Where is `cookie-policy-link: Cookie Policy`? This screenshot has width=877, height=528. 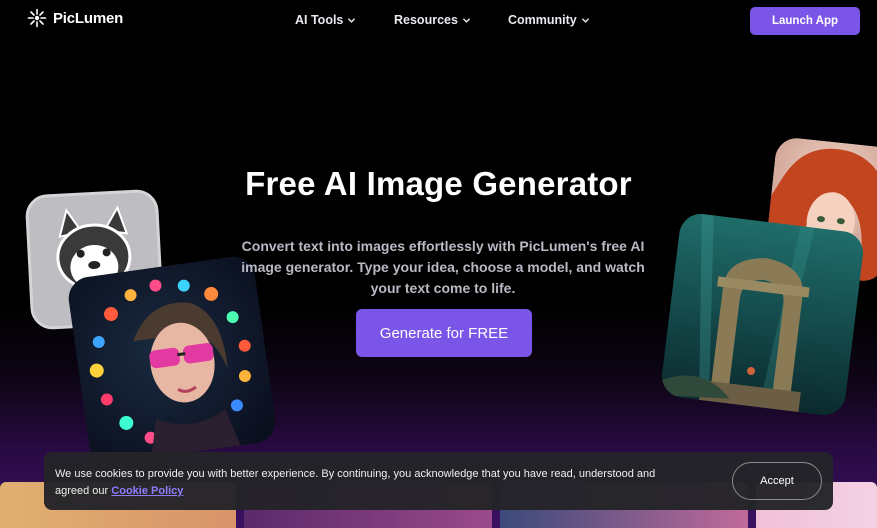 cookie-policy-link: Cookie Policy is located at coordinates (147, 491).